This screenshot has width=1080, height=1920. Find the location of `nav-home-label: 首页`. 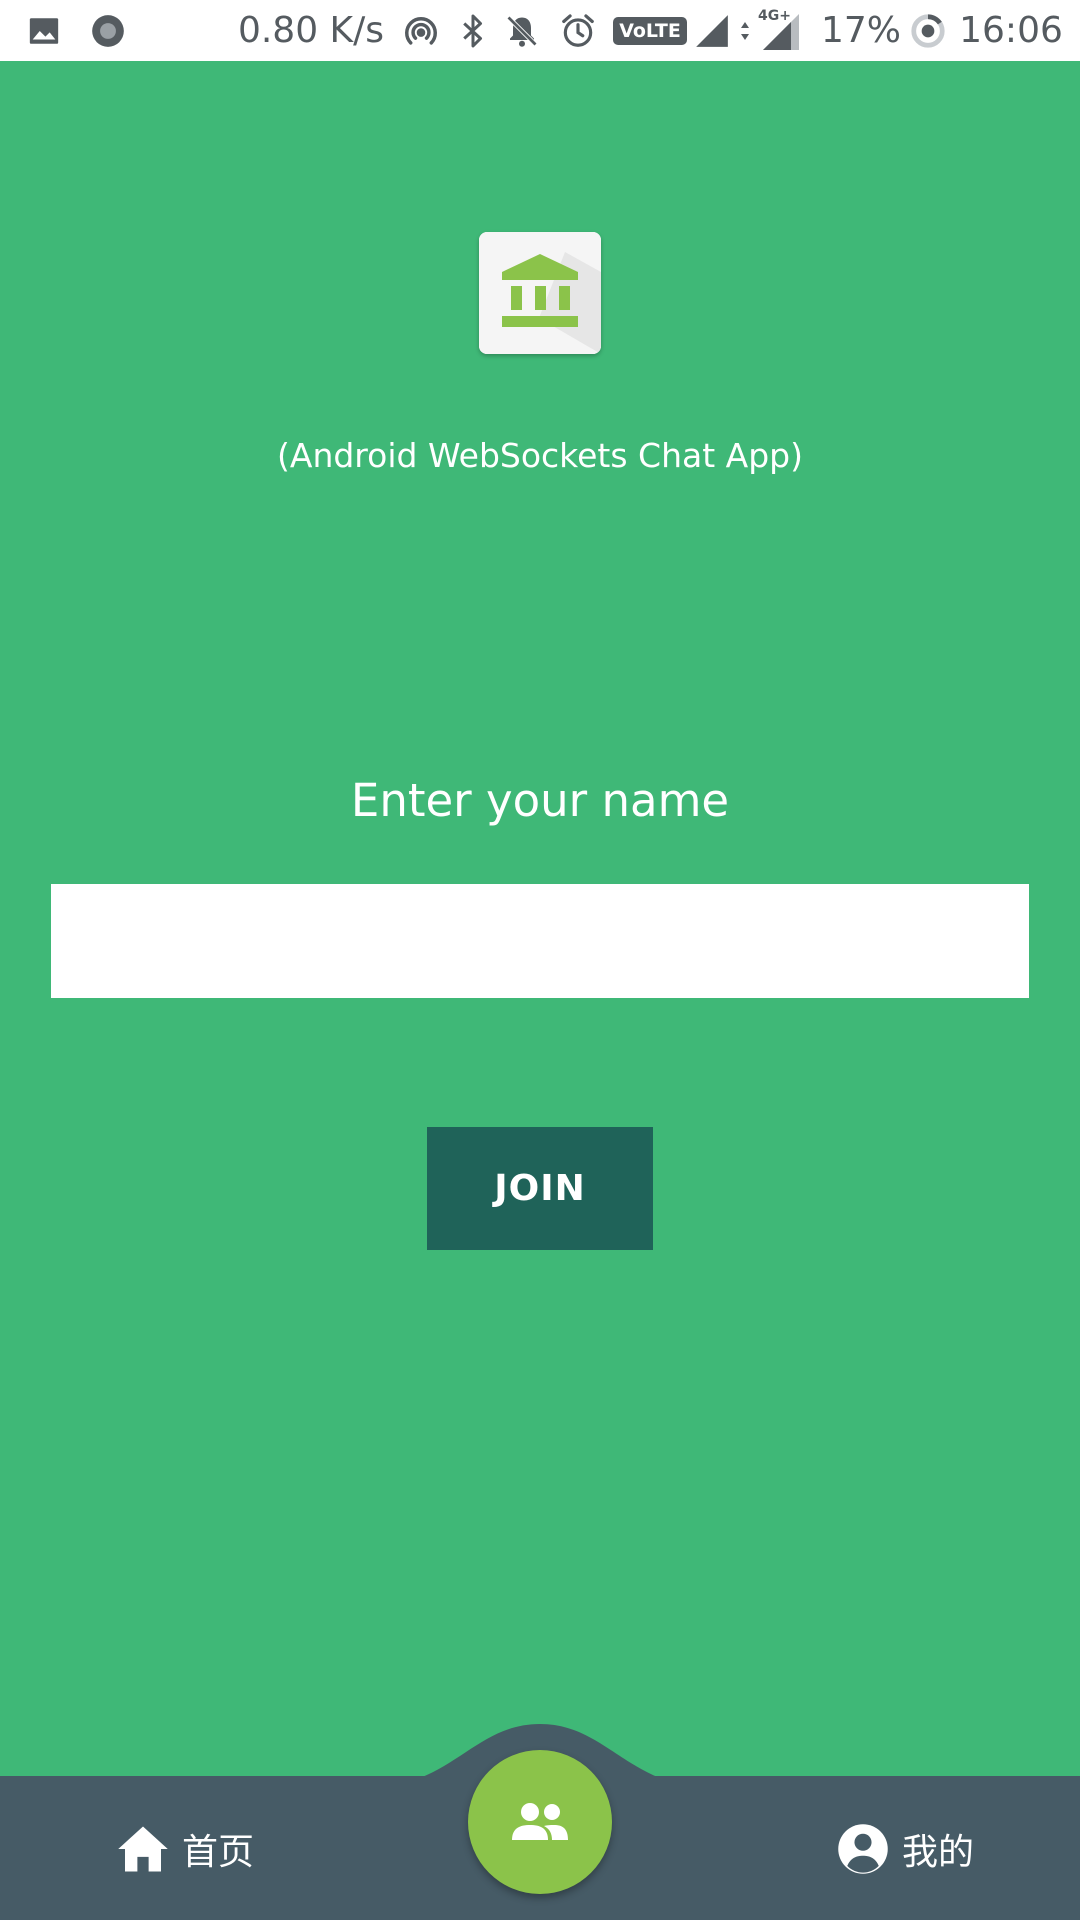

nav-home-label: 首页 is located at coordinates (218, 1852).